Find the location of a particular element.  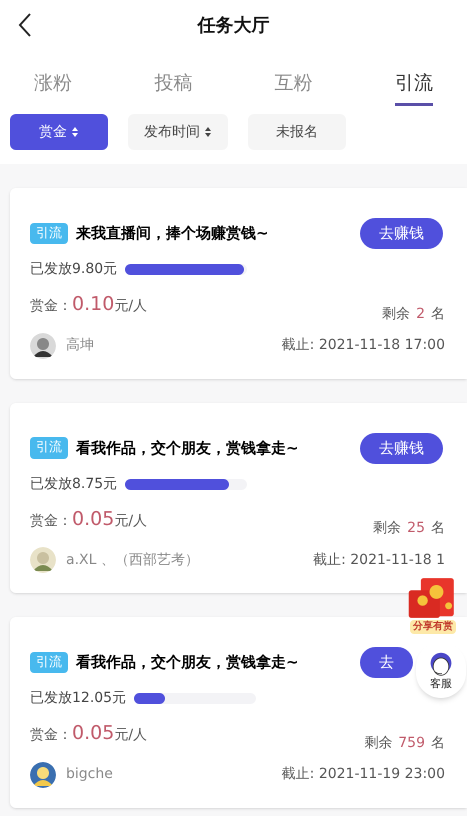

tab: 投稿 is located at coordinates (173, 87).